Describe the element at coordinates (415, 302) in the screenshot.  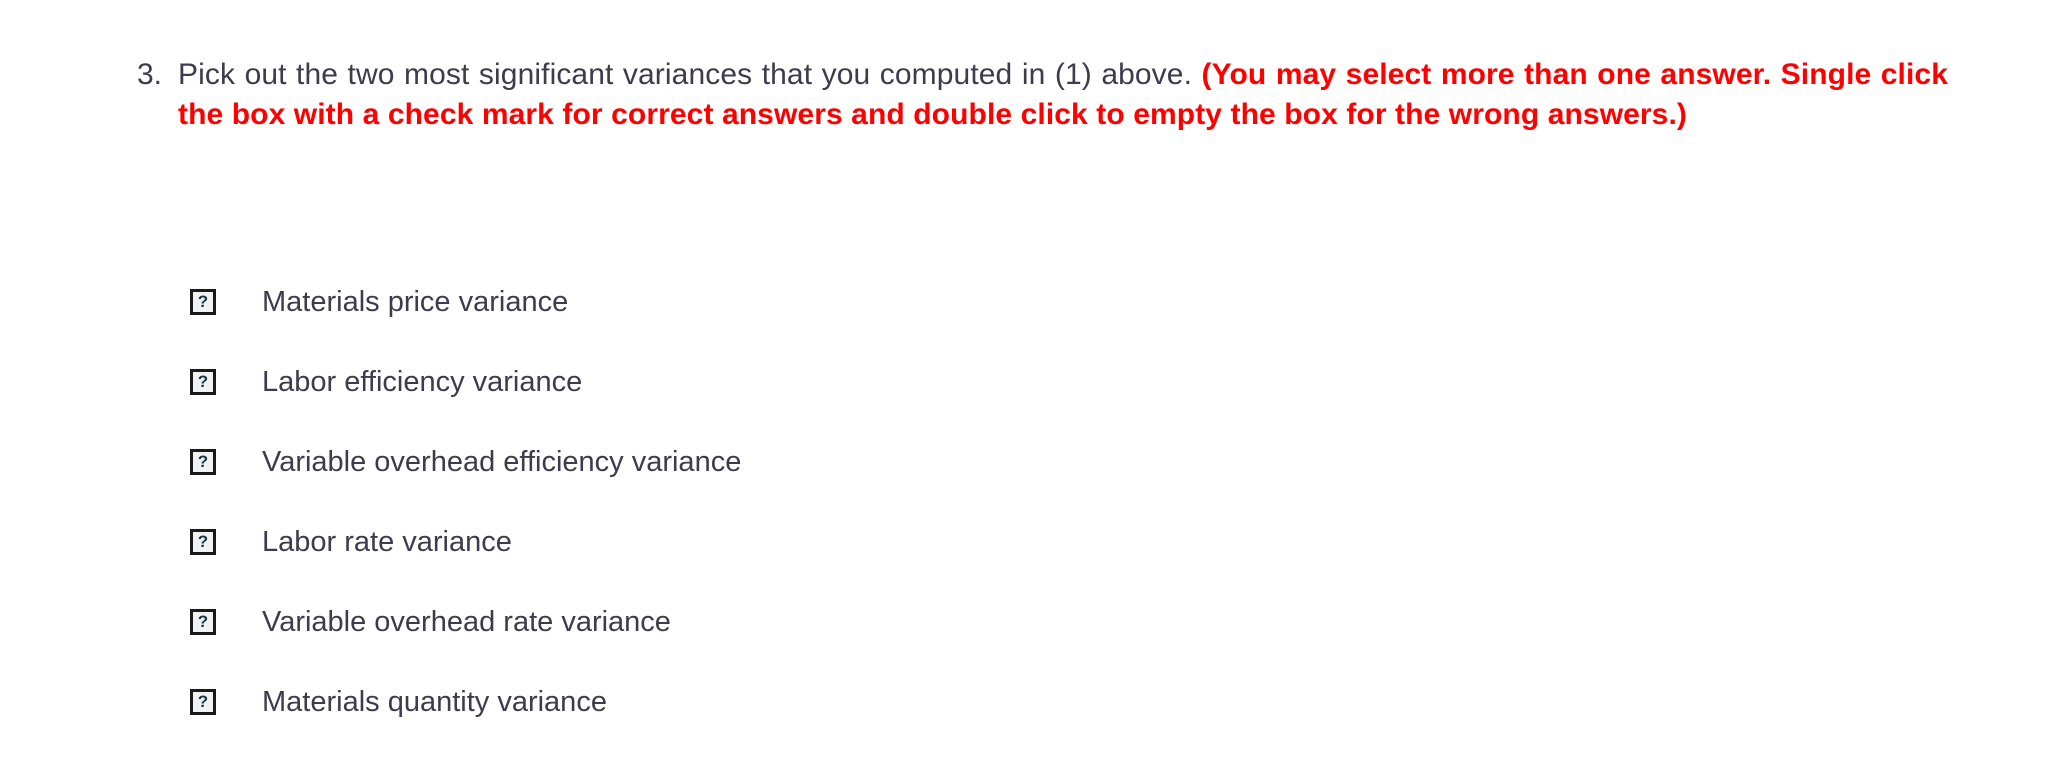
I see `option-label: Materials price variance` at that location.